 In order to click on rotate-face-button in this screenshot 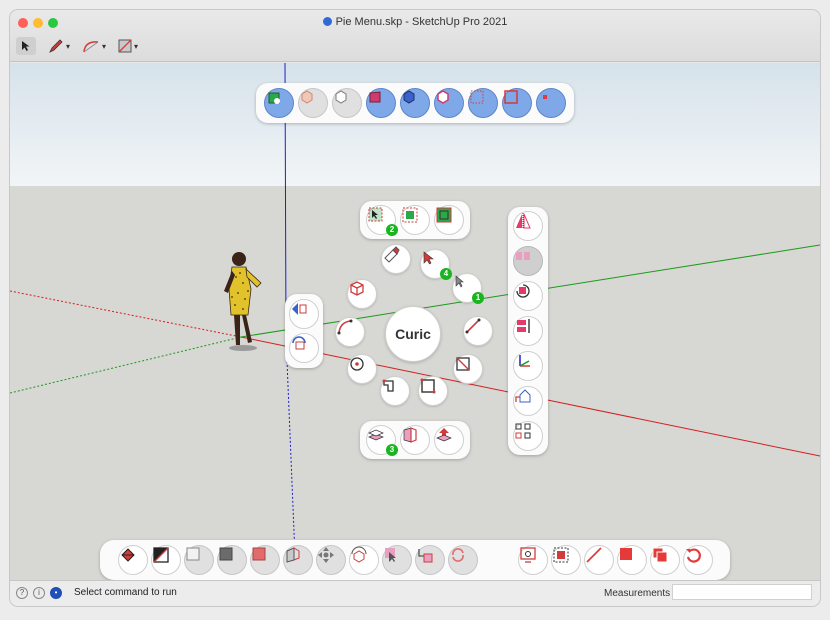, I will do `click(528, 296)`.